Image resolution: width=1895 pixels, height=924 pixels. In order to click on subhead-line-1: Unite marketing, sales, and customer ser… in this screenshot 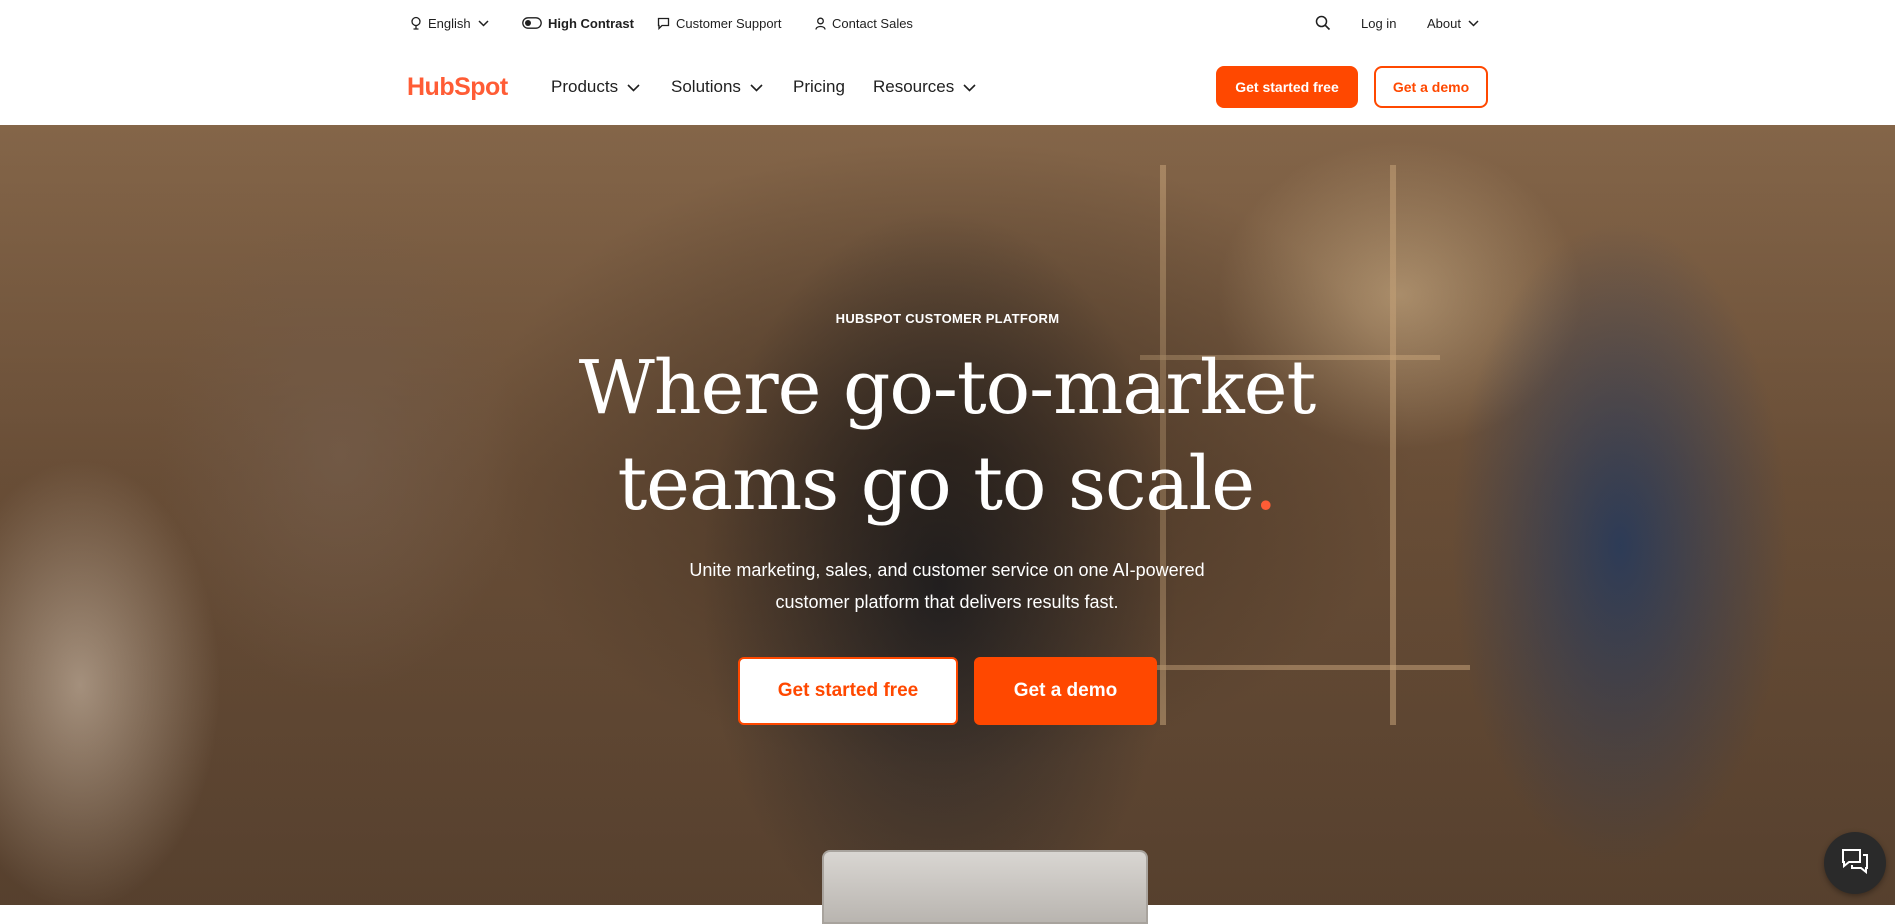, I will do `click(947, 570)`.